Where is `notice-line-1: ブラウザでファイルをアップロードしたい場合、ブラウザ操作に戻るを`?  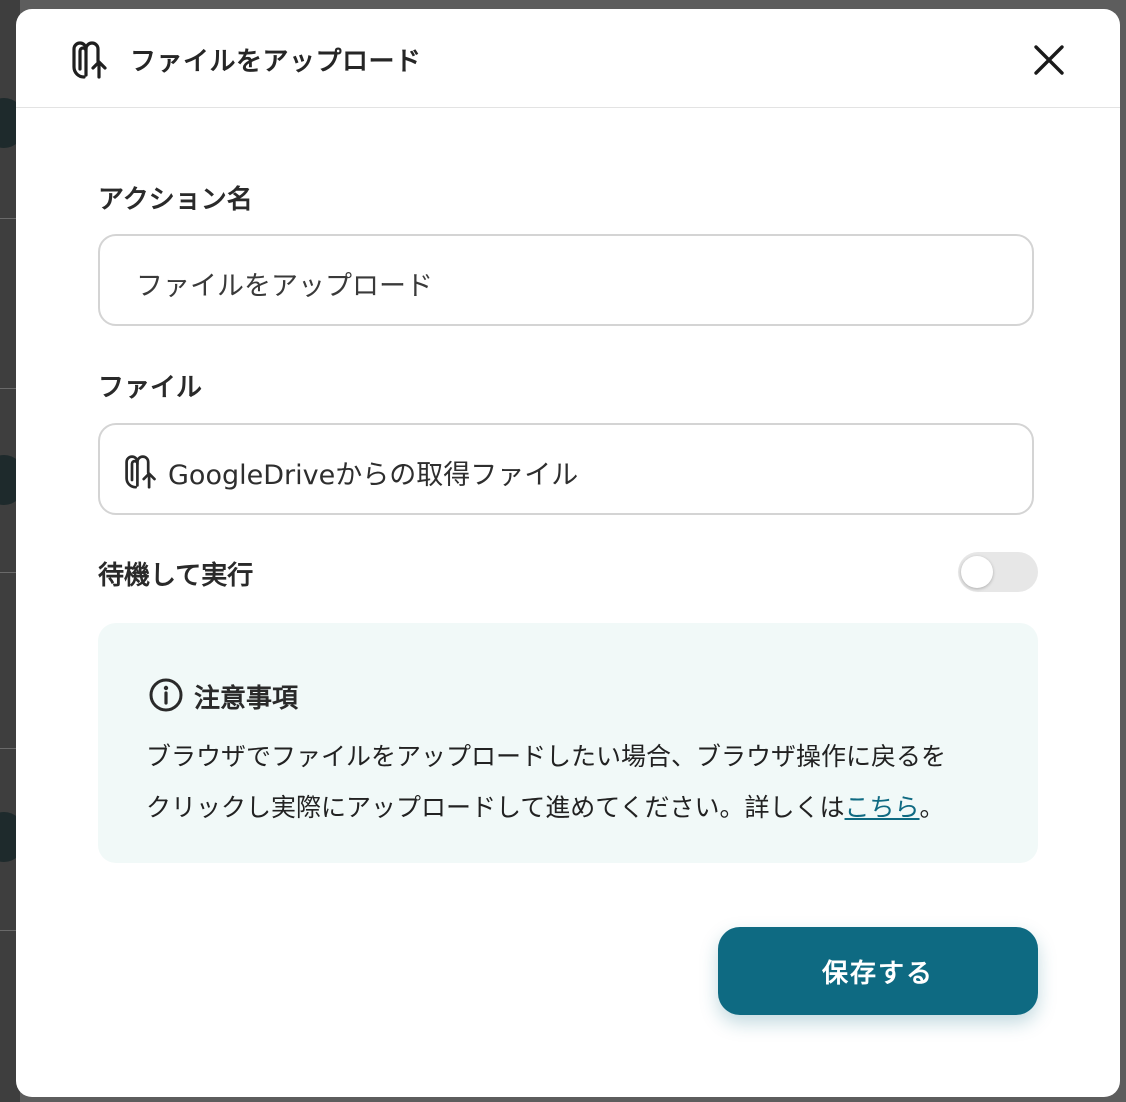 notice-line-1: ブラウザでファイルをアップロードしたい場合、ブラウザ操作に戻るを is located at coordinates (546, 756).